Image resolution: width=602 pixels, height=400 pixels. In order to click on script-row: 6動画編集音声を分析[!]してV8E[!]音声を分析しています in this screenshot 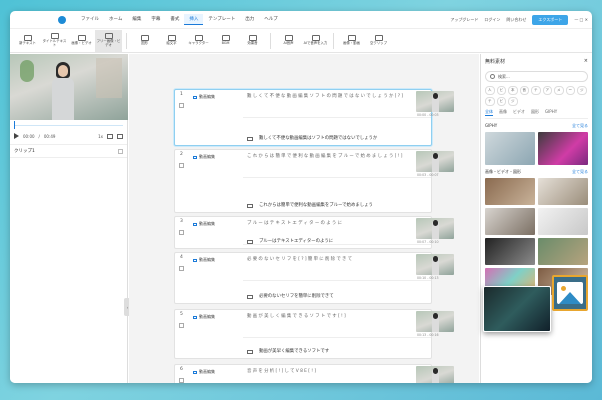, I will do `click(303, 373)`.